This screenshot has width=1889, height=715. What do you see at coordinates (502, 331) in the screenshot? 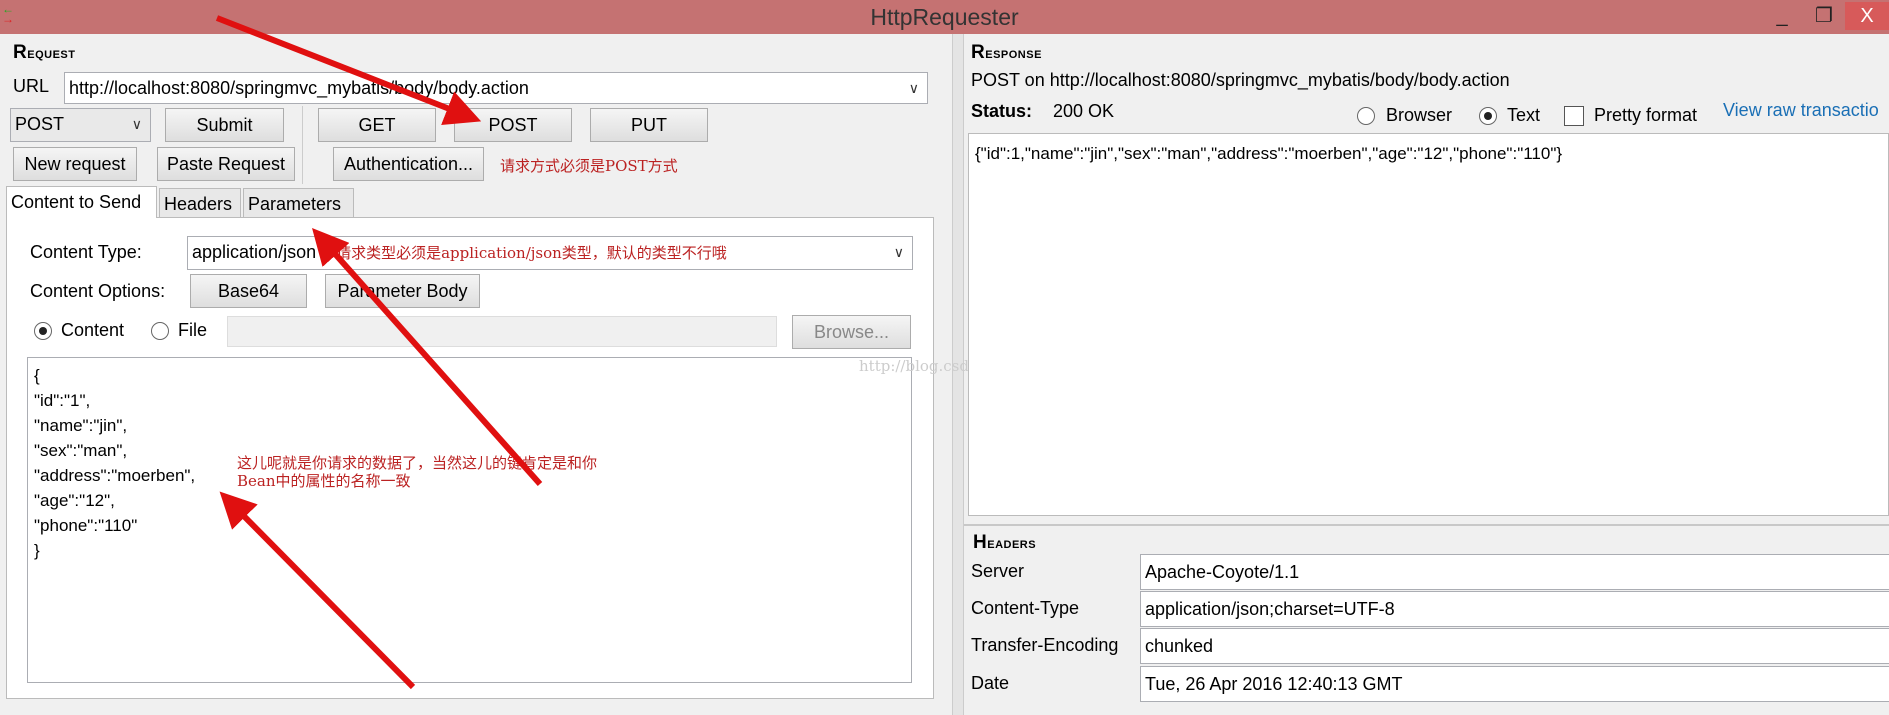
I see `file-path-input` at bounding box center [502, 331].